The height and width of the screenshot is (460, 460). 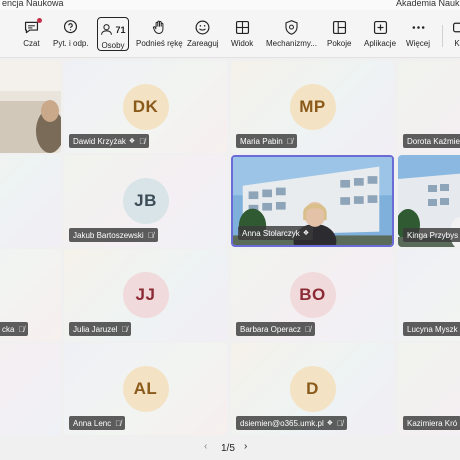 I want to click on participant-name: Anna Lenc, so click(x=92, y=423).